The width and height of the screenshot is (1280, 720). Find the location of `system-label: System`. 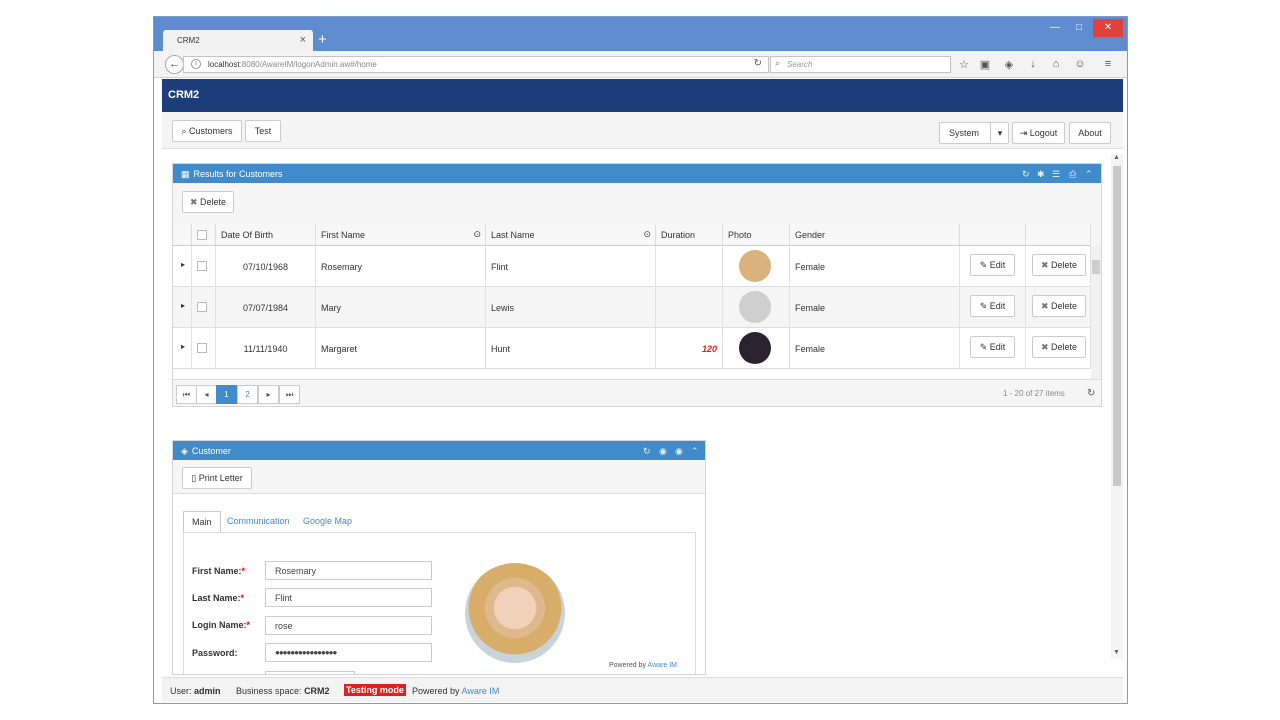

system-label: System is located at coordinates (964, 133).